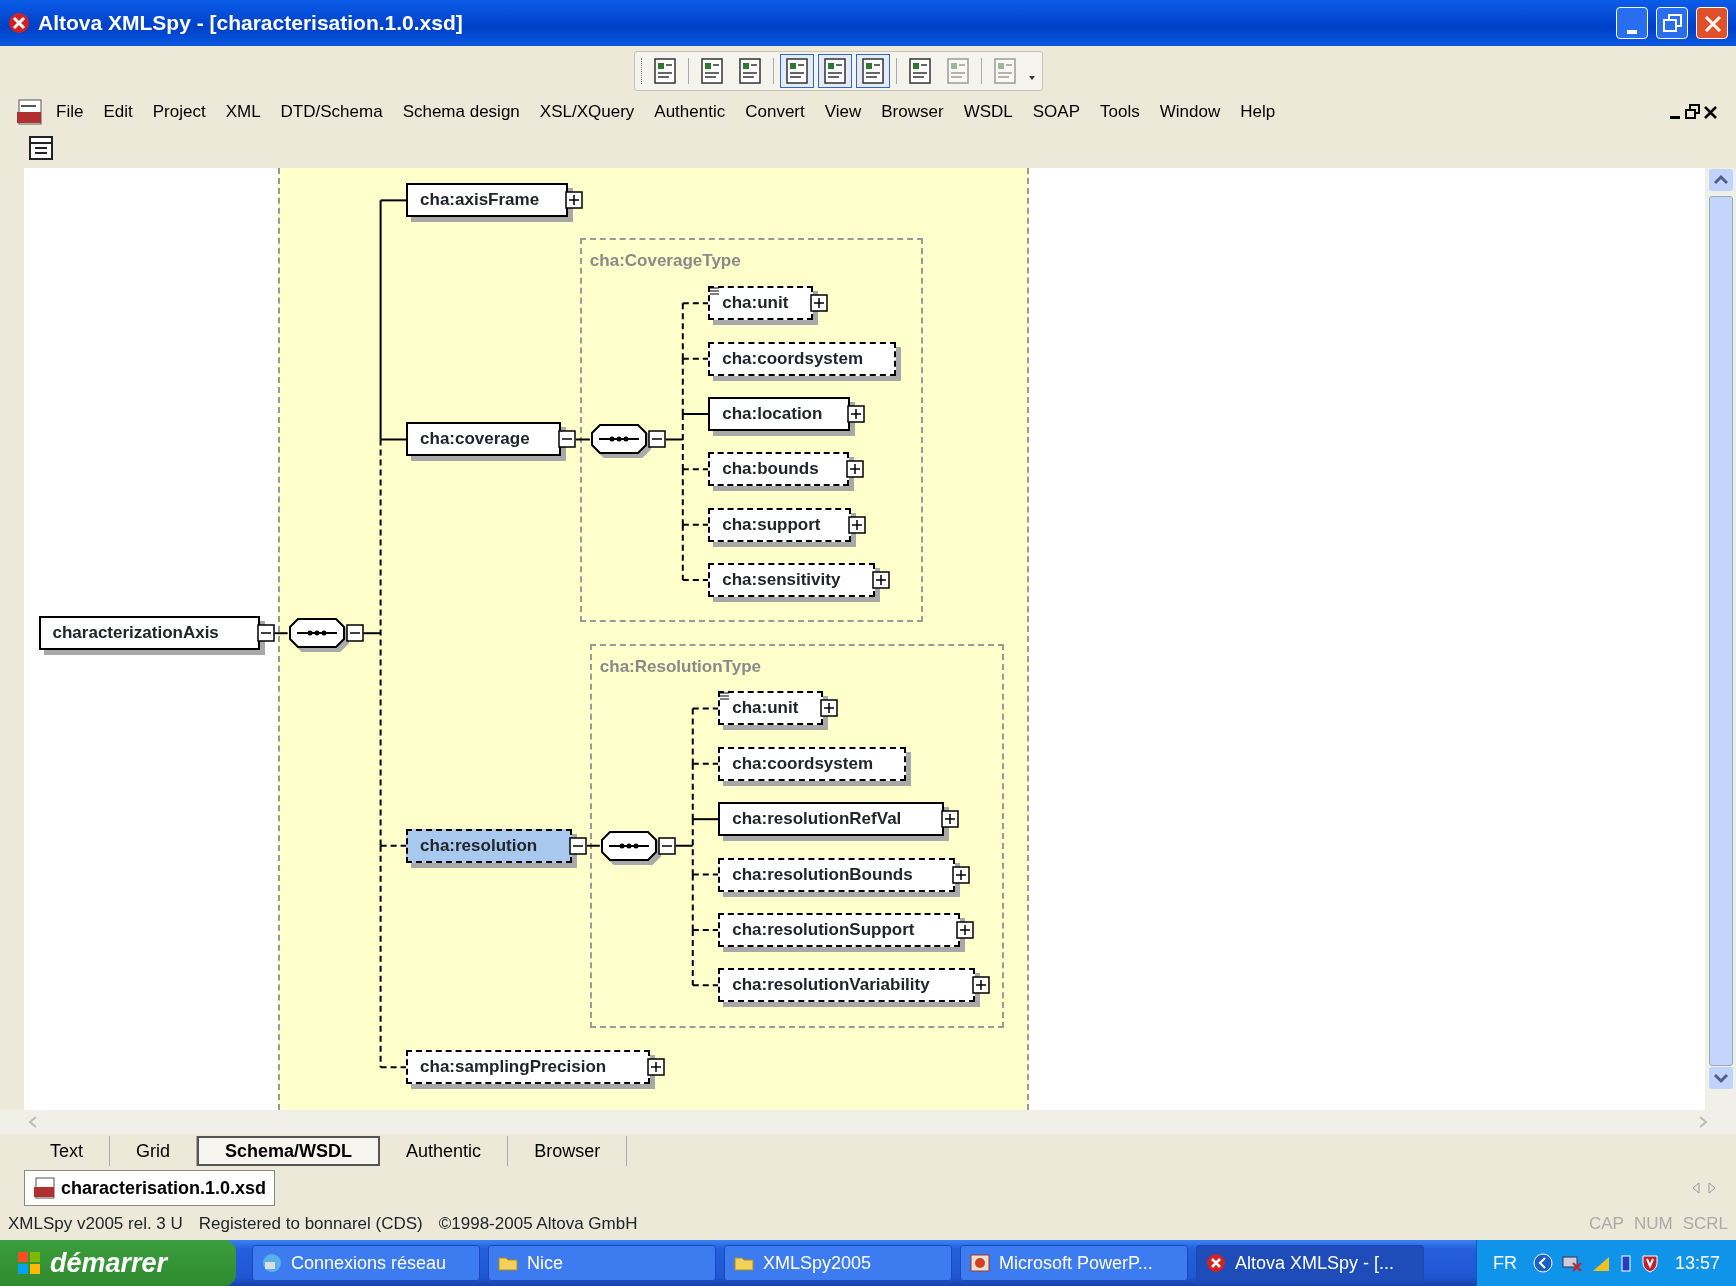  Describe the element at coordinates (665, 261) in the screenshot. I see `type-name-label: cha:CoverageType` at that location.